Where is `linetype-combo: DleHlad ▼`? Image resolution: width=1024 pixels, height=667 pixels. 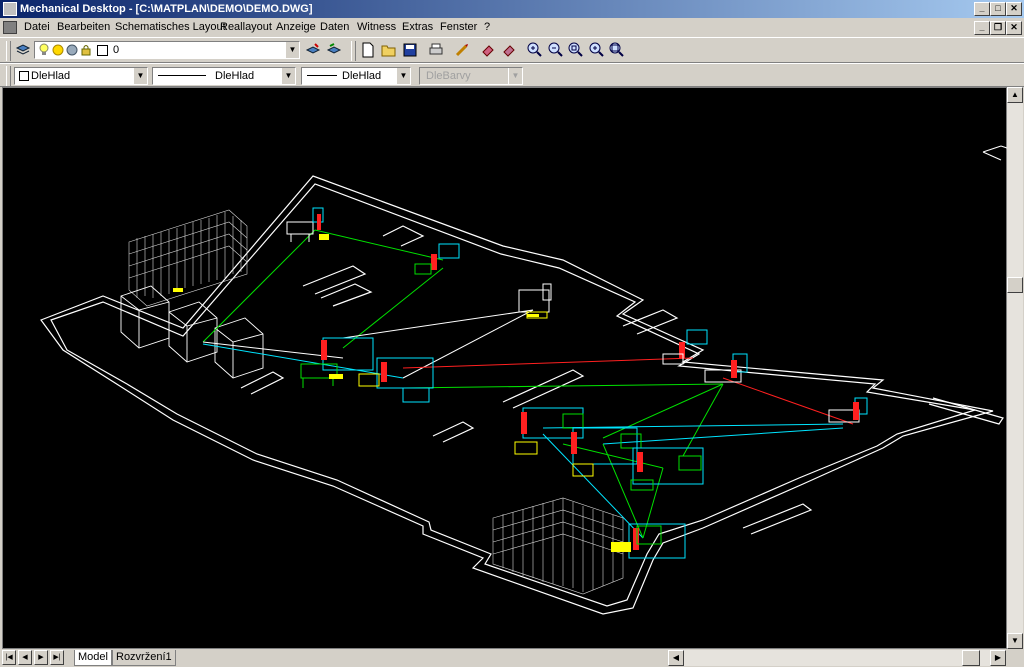
linetype-combo: DleHlad ▼ is located at coordinates (224, 76).